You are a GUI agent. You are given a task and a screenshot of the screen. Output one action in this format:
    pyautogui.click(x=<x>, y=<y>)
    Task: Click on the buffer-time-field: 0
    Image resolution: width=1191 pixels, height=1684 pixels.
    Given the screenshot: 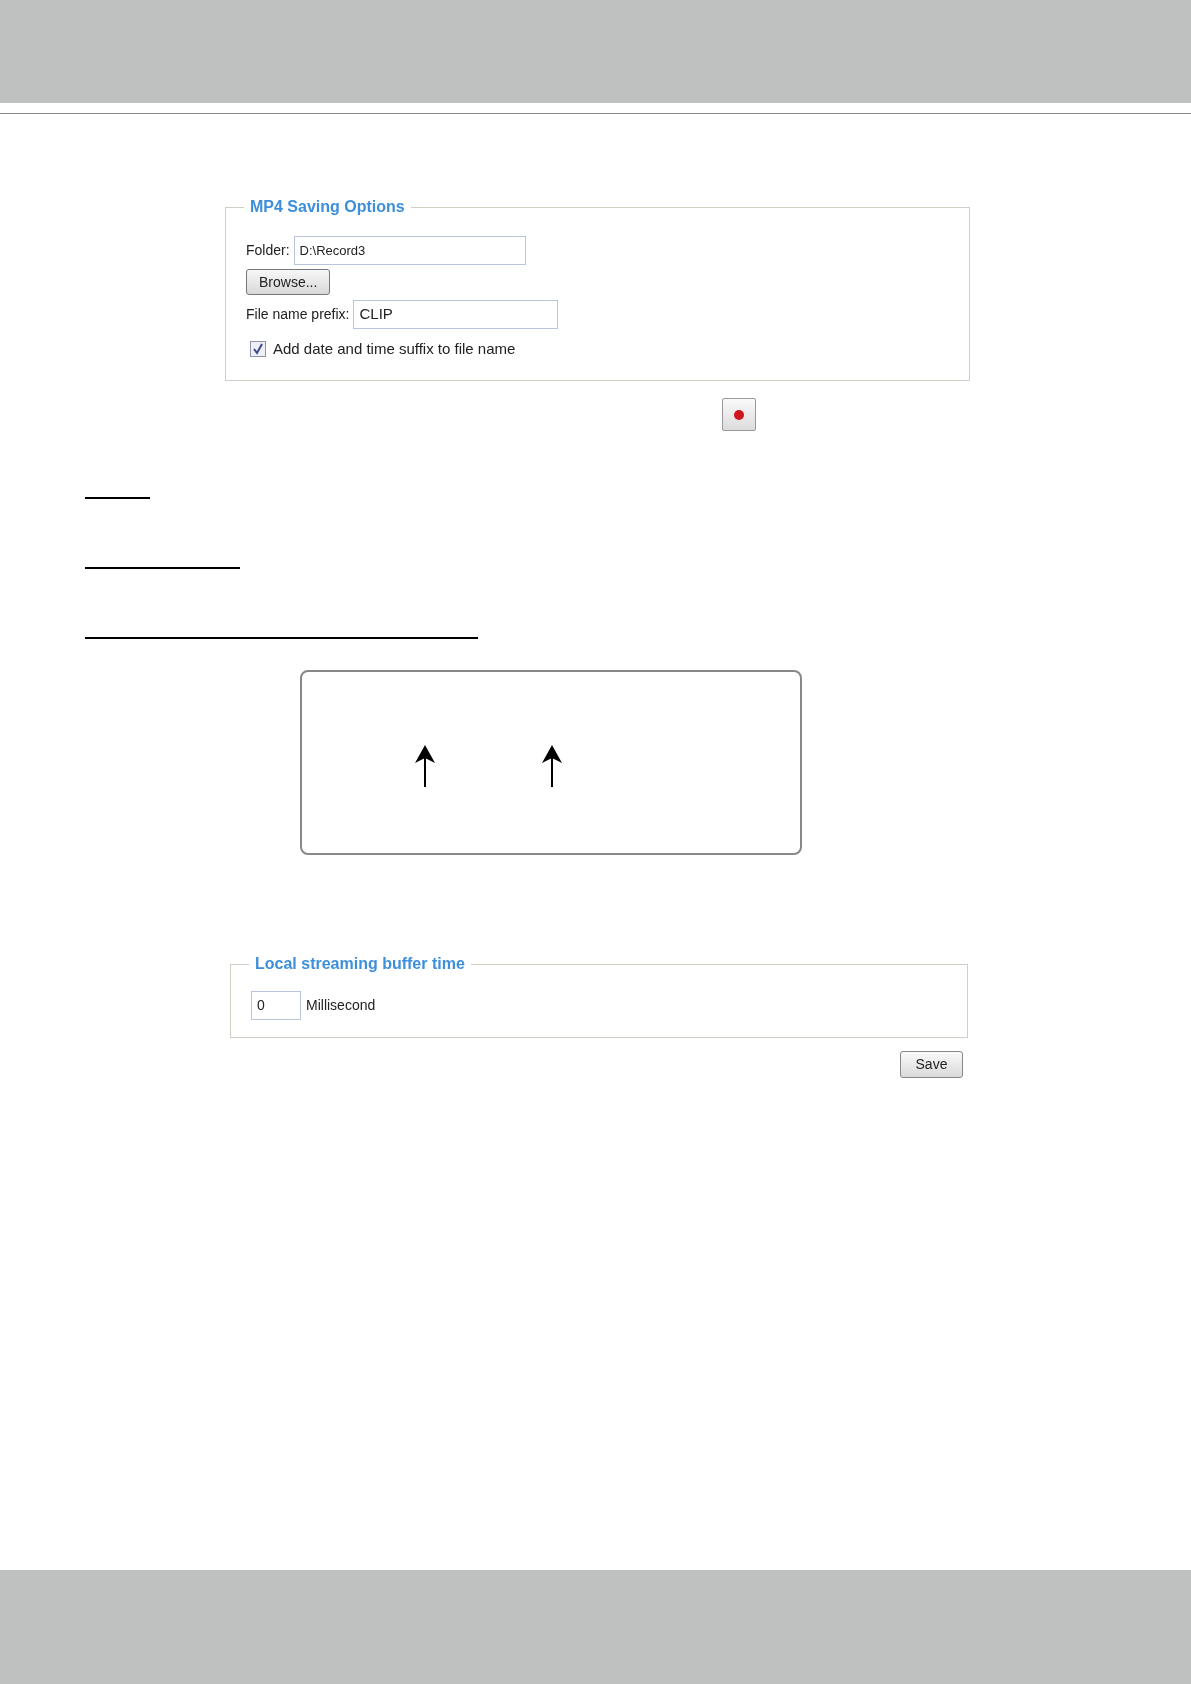 What is the action you would take?
    pyautogui.click(x=276, y=1005)
    